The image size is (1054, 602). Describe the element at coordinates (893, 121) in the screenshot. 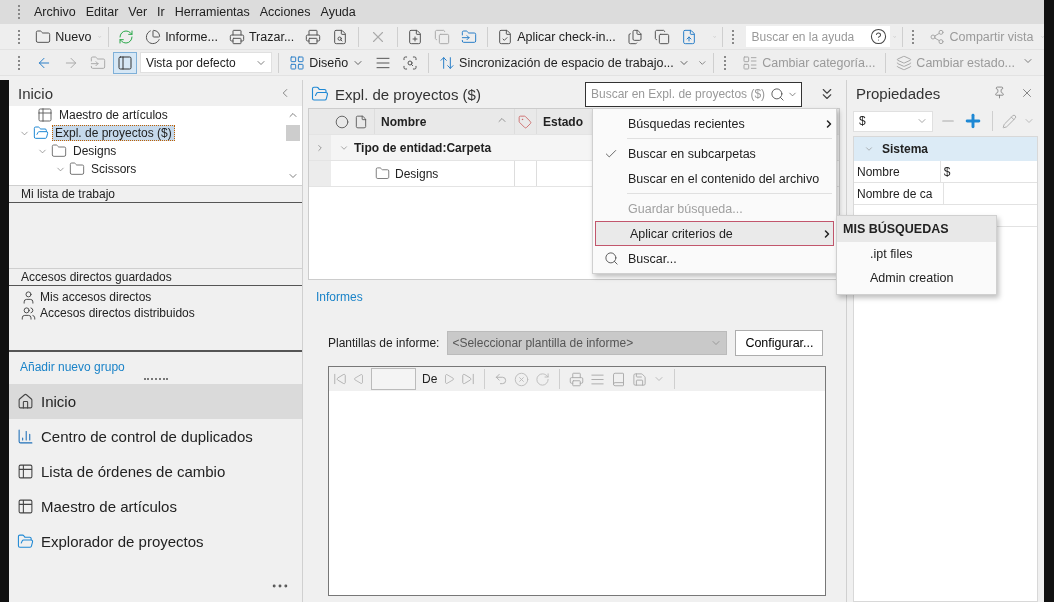

I see `property-select: $` at that location.